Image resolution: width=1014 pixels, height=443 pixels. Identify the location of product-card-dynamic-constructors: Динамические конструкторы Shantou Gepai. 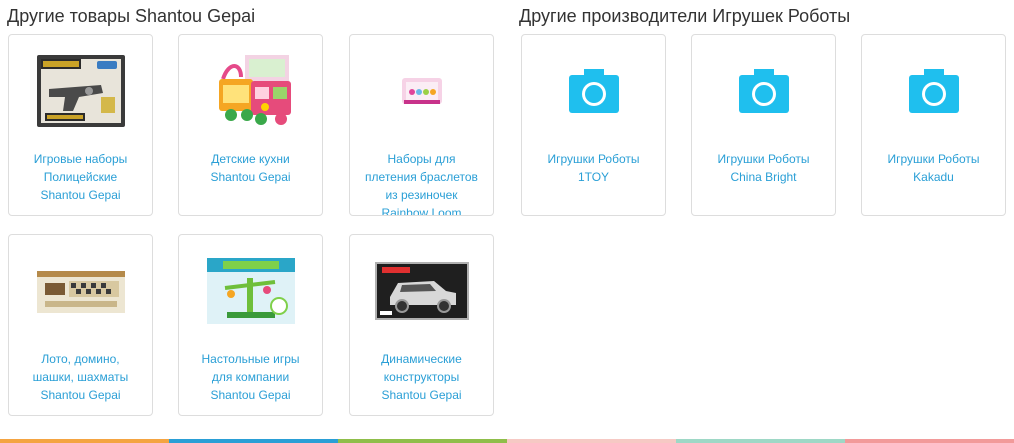
(421, 325).